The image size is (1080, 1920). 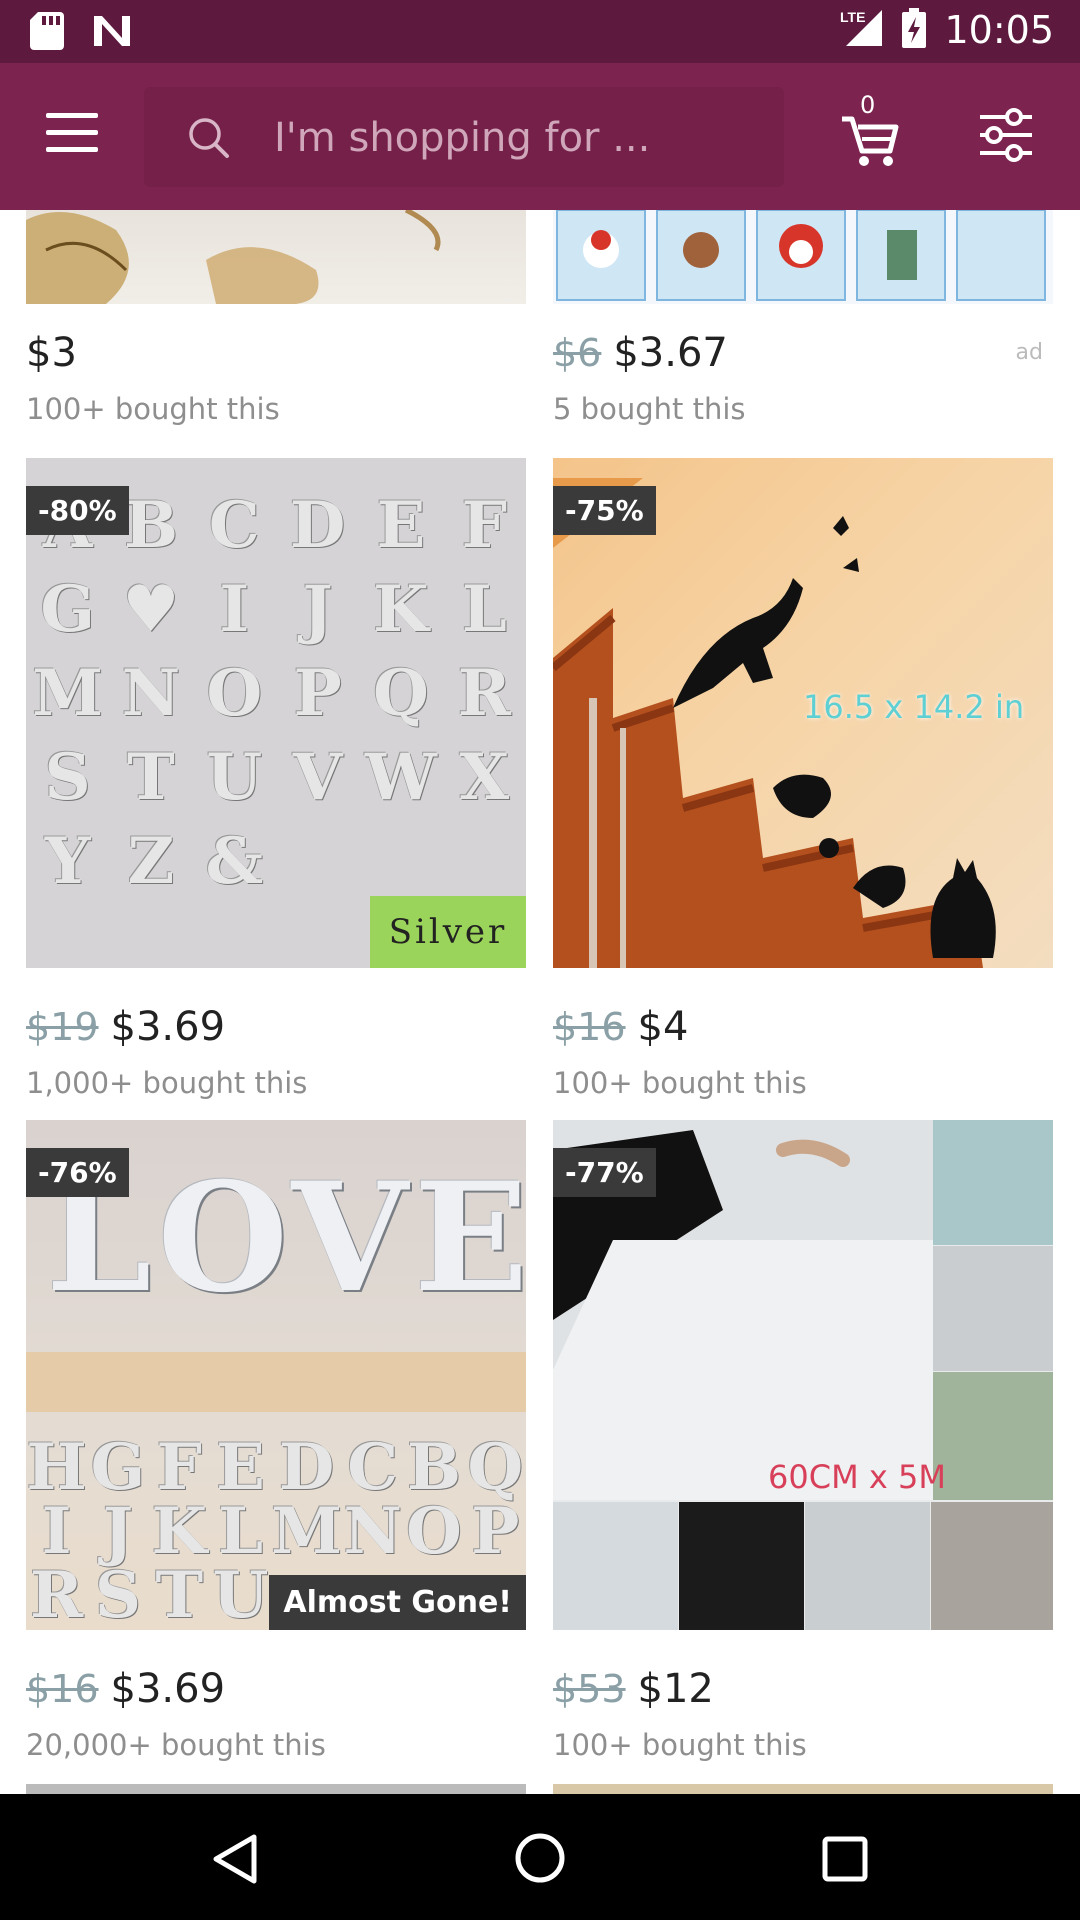 What do you see at coordinates (276, 257) in the screenshot?
I see `product-image` at bounding box center [276, 257].